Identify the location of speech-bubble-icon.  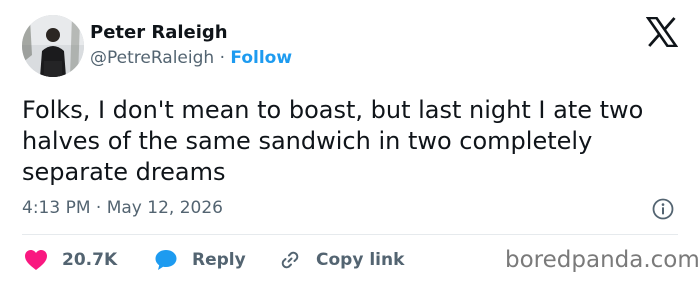
(166, 260).